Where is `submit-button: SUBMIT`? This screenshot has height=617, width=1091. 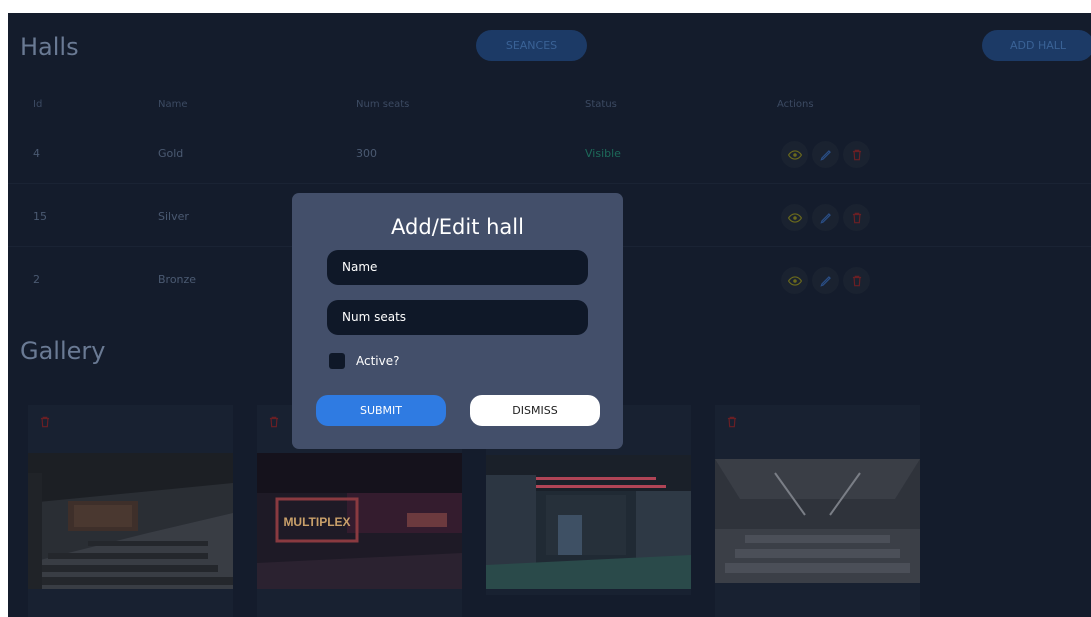 submit-button: SUBMIT is located at coordinates (381, 410).